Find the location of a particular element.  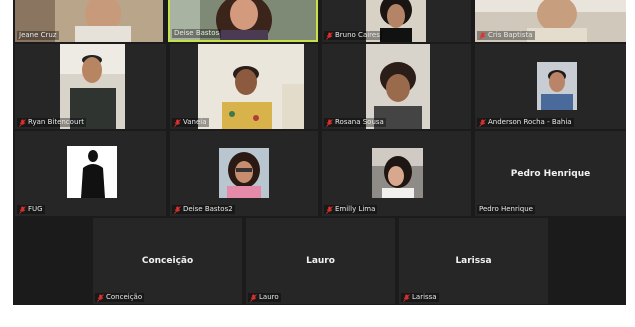

participant-tile-deise-bastos2: Deise Bastos2 is located at coordinates (244, 173).